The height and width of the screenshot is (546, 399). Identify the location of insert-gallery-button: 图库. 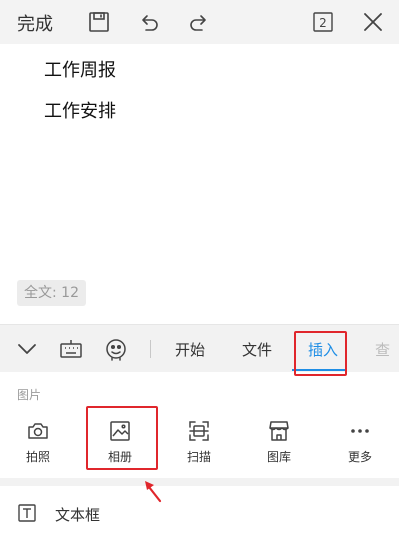
(279, 441).